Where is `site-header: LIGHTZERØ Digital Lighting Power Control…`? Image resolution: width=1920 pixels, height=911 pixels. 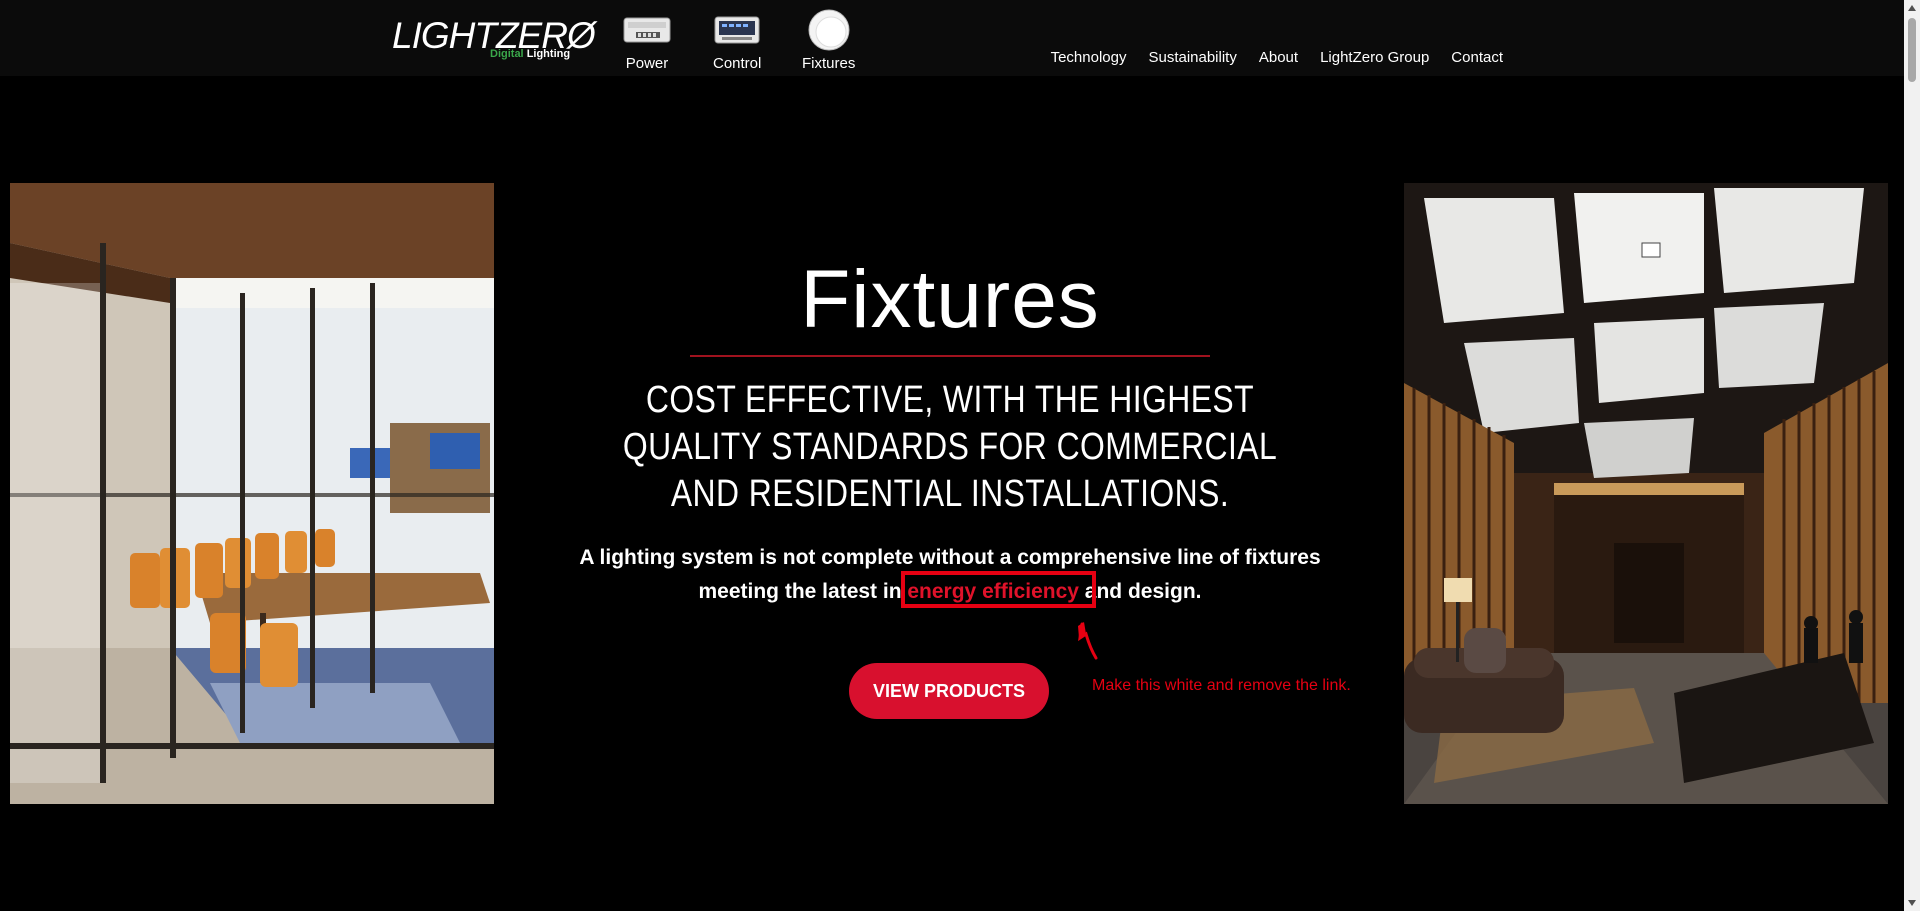
site-header: LIGHTZERØ Digital Lighting Power Control… is located at coordinates (952, 38).